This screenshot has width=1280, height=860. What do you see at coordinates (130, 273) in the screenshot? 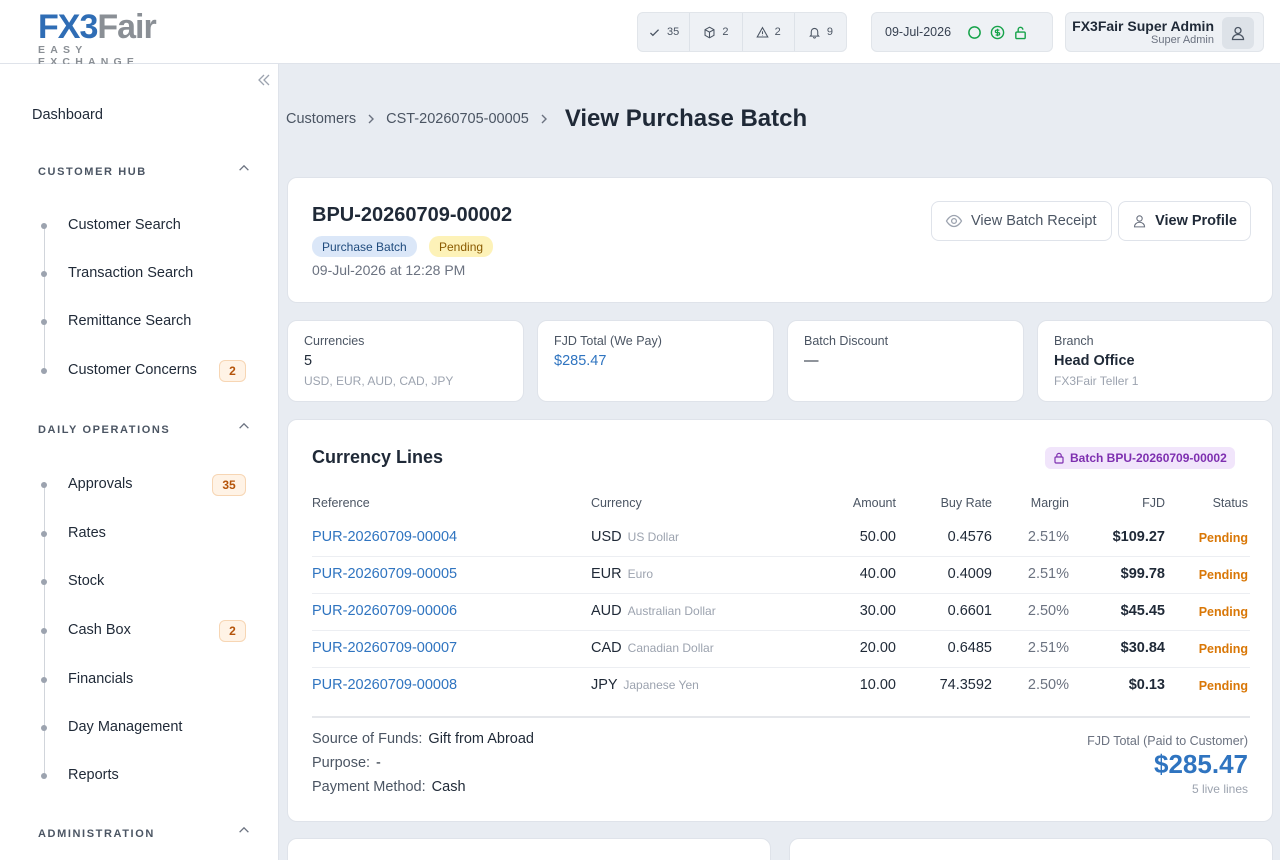
I see `sidebar-item-transaction-search: Transaction Search` at bounding box center [130, 273].